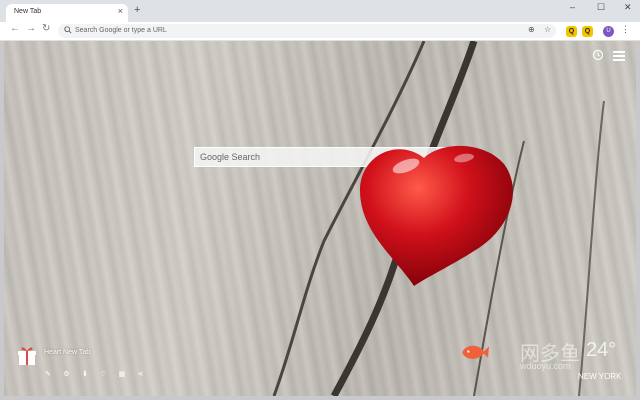  What do you see at coordinates (587, 31) in the screenshot?
I see `extension-q2-icon: Q` at bounding box center [587, 31].